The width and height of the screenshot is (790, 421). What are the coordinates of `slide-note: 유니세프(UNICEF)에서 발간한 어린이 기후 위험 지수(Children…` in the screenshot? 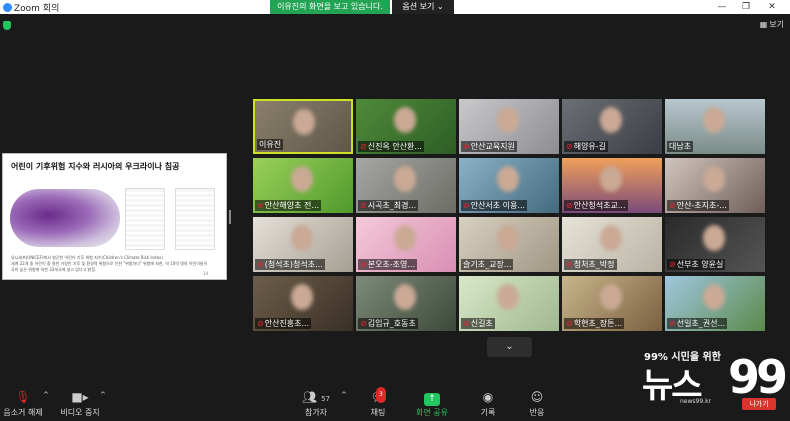 It's located at (111, 264).